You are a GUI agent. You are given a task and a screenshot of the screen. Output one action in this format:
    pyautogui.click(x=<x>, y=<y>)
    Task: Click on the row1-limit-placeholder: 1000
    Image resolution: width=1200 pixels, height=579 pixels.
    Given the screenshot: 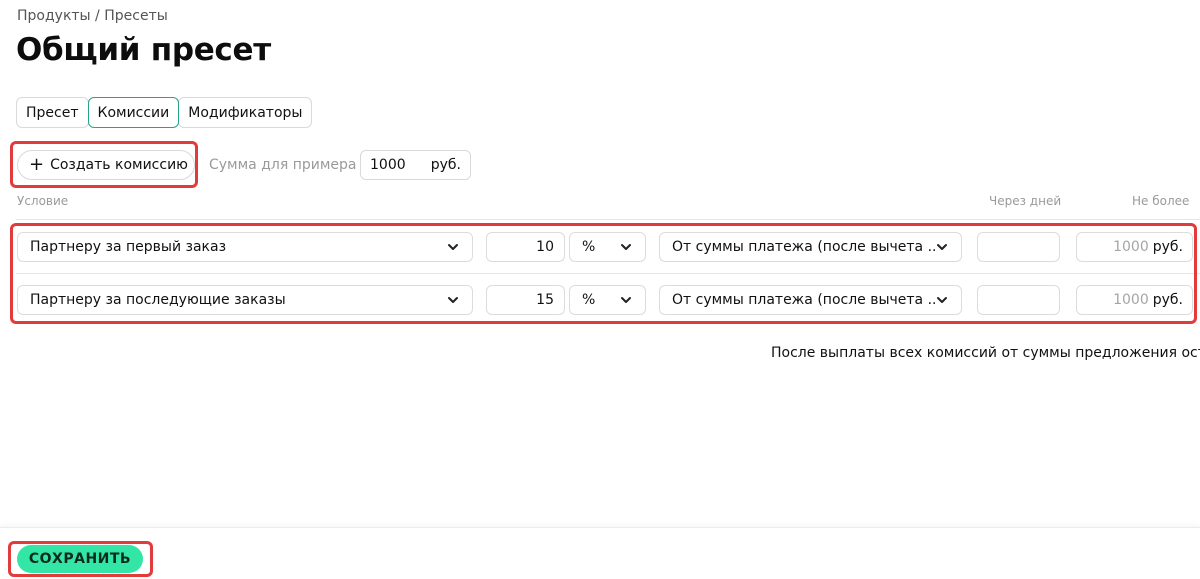 What is the action you would take?
    pyautogui.click(x=1131, y=247)
    